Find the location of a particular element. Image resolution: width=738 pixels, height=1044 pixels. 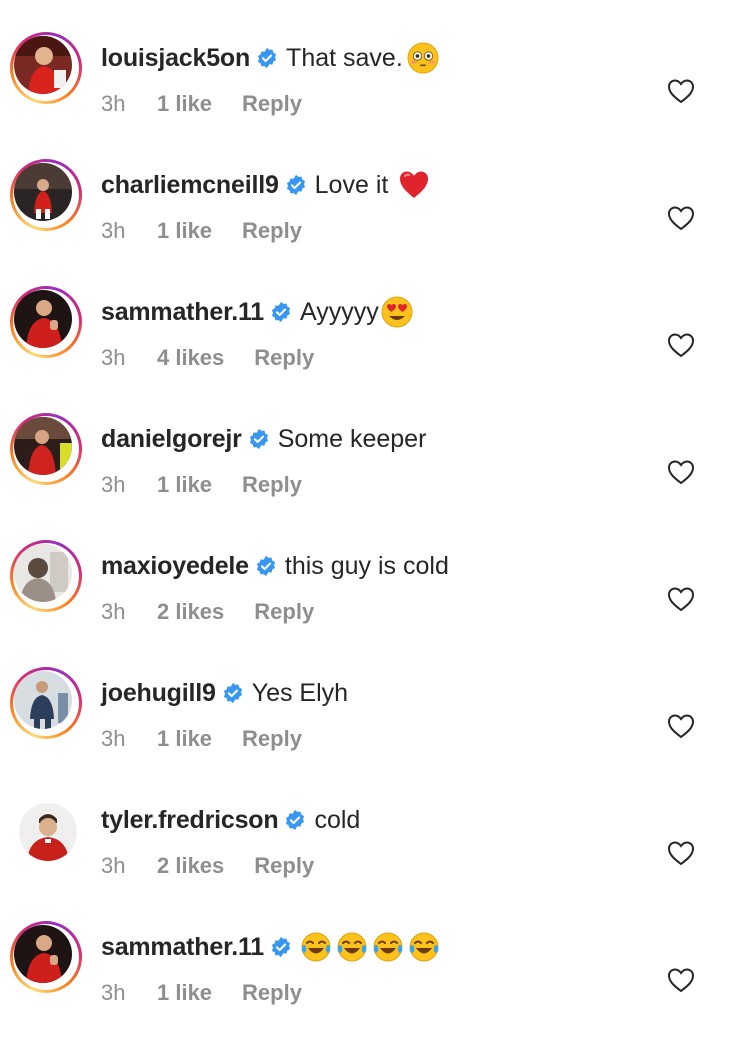

comment-row: sammather.11 3h 1 like Reply is located at coordinates (369, 980).